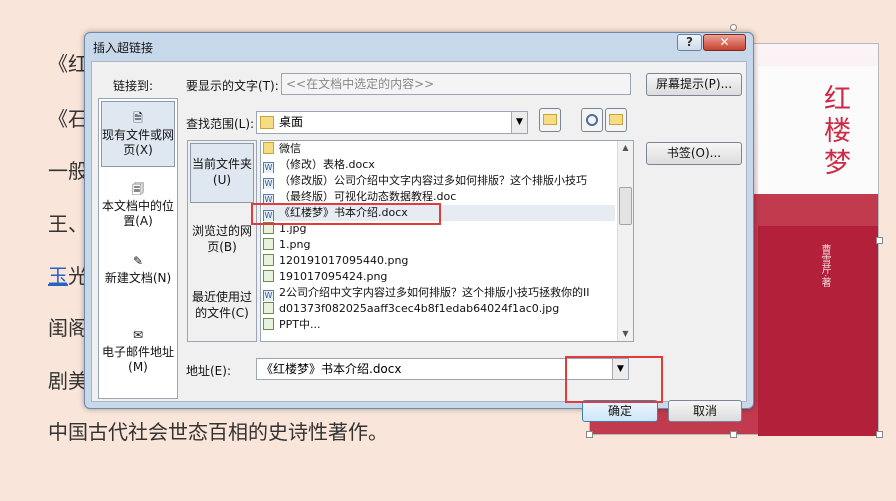  Describe the element at coordinates (268, 148) in the screenshot. I see `folder-icon` at that location.